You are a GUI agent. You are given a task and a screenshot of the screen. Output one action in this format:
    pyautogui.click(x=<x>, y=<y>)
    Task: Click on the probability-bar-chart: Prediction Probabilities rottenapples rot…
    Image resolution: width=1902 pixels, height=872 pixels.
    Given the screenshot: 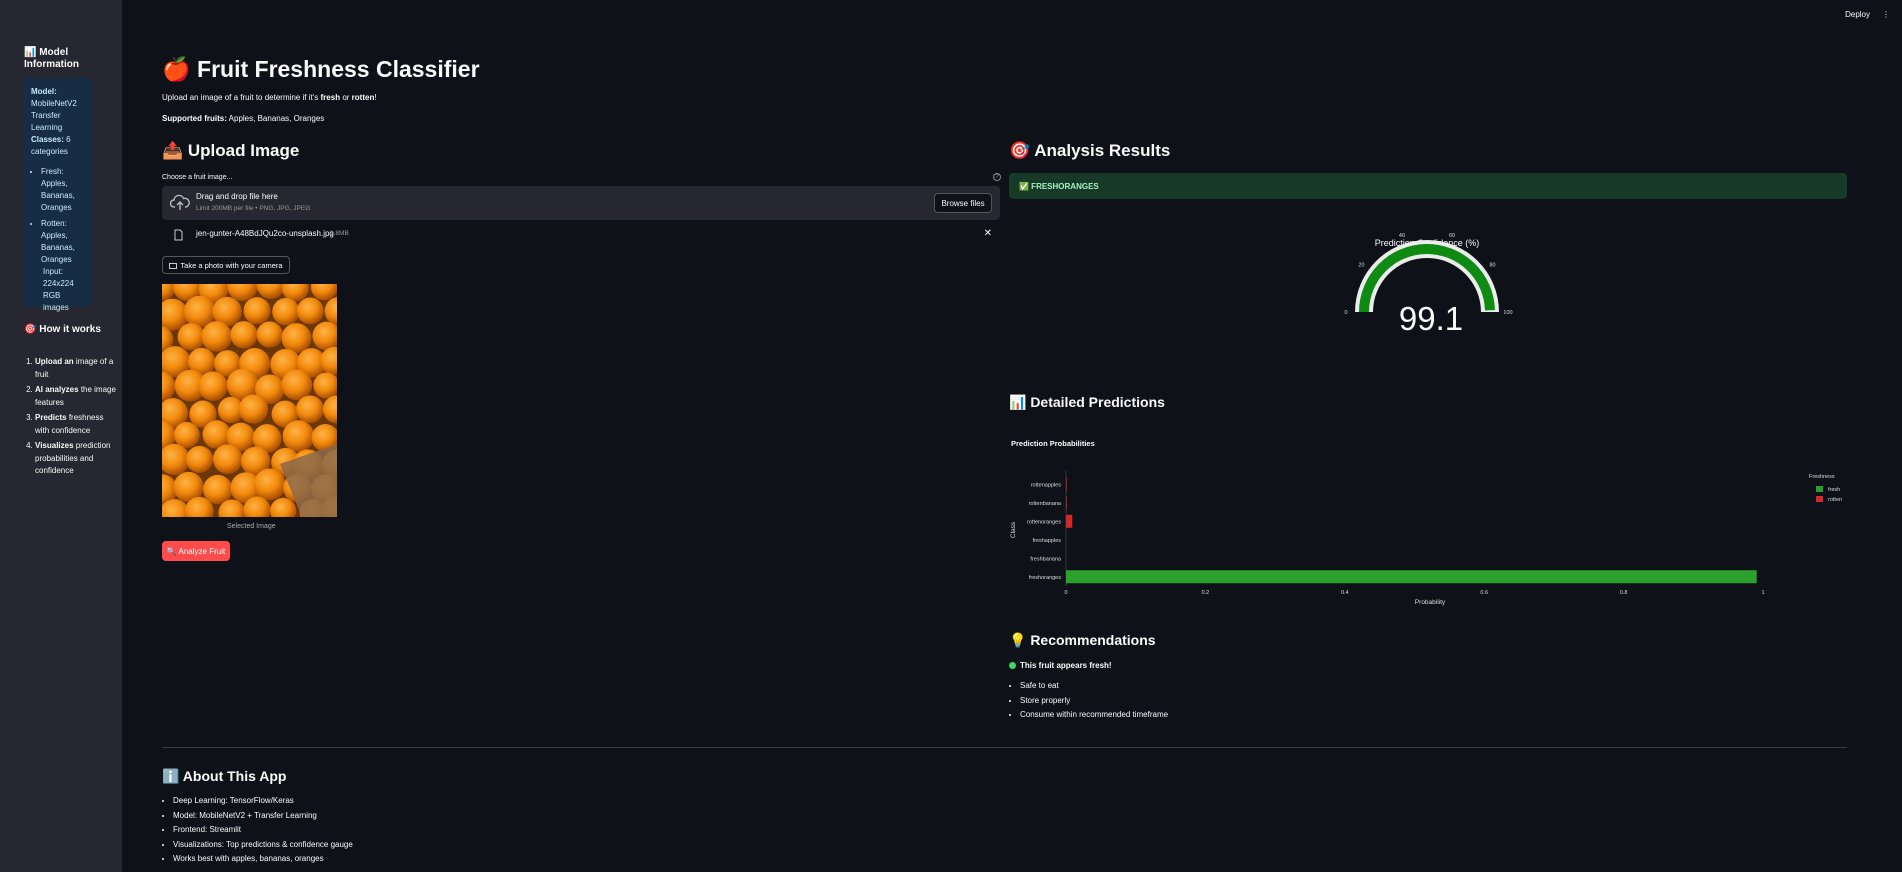 What is the action you would take?
    pyautogui.click(x=1426, y=522)
    